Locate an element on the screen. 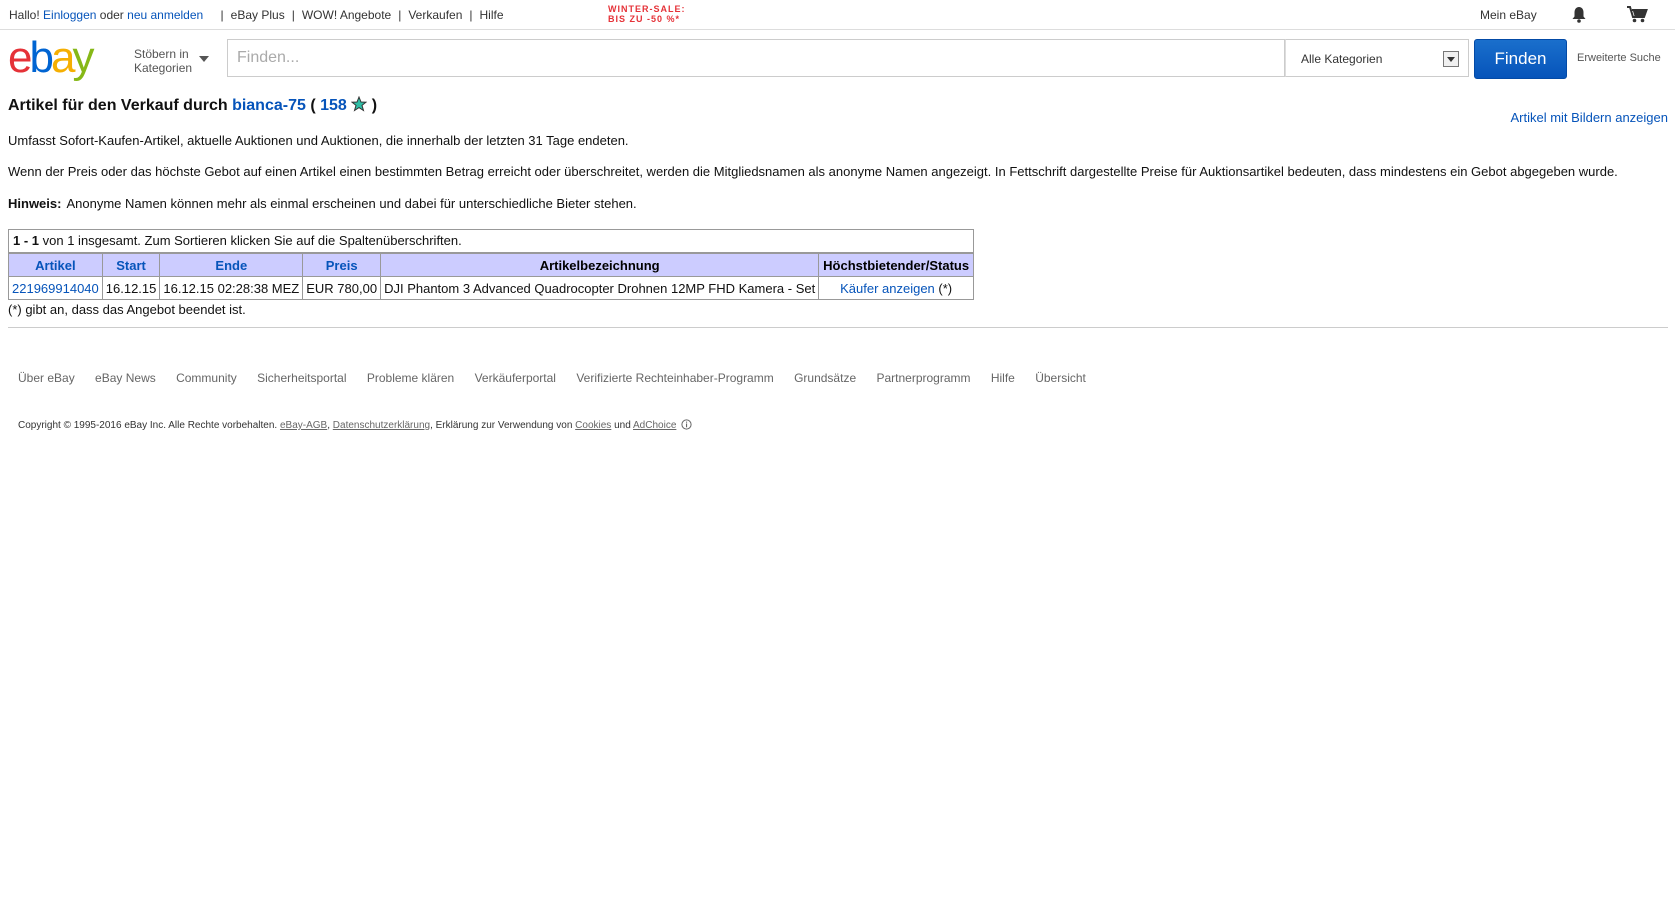  adchoice-link: AdChoice is located at coordinates (654, 425).